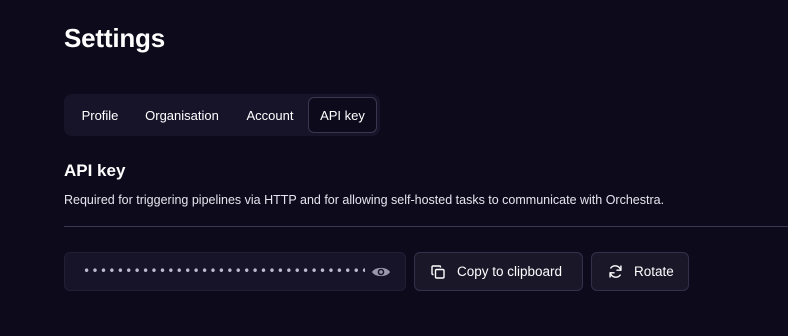 This screenshot has height=336, width=788. I want to click on divider, so click(426, 226).